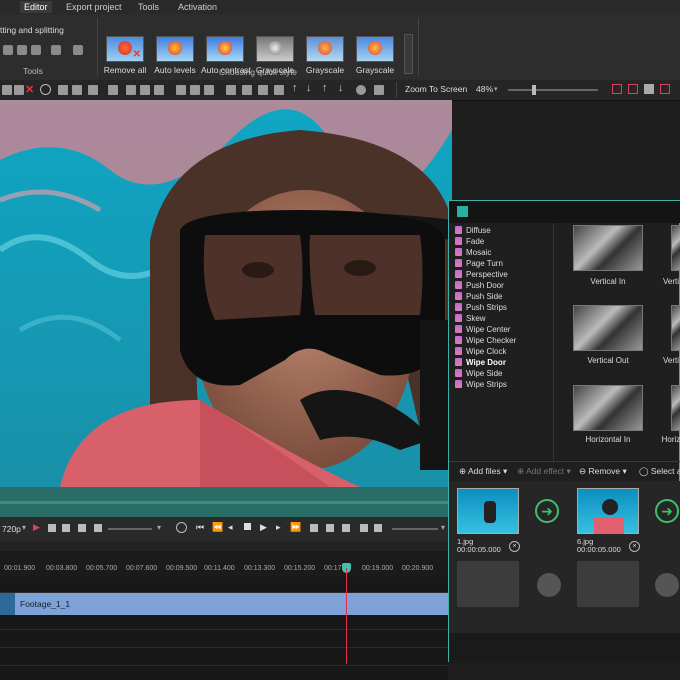  What do you see at coordinates (346, 528) in the screenshot?
I see `split-clip-icon` at bounding box center [346, 528].